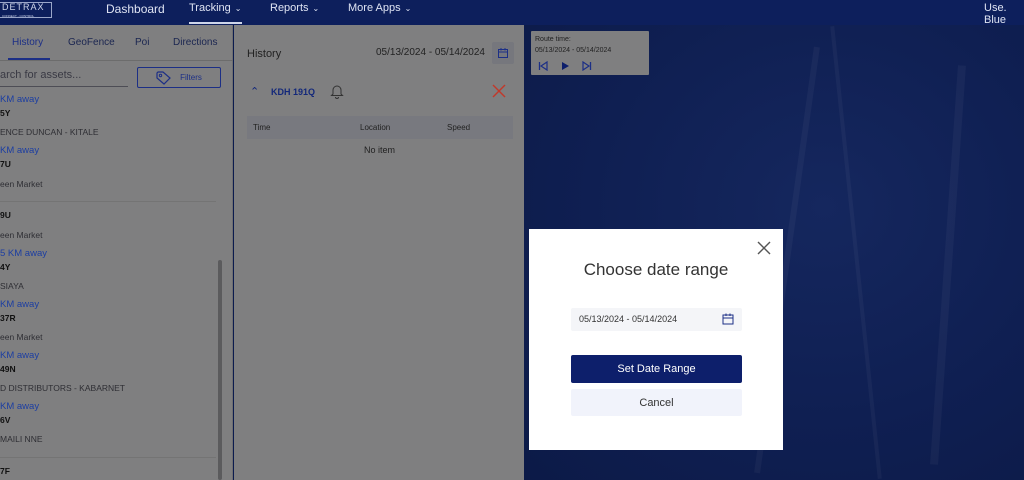 The image size is (1024, 480). I want to click on date-range-value: 05/13/2024 - 05/14/2024, so click(628, 319).